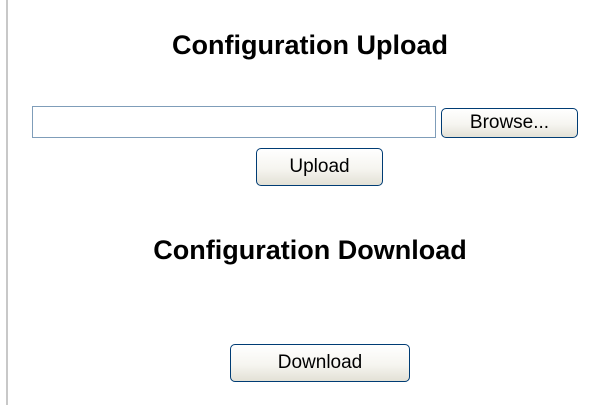 This screenshot has height=405, width=612. What do you see at coordinates (310, 250) in the screenshot?
I see `download-heading: Configuration Download` at bounding box center [310, 250].